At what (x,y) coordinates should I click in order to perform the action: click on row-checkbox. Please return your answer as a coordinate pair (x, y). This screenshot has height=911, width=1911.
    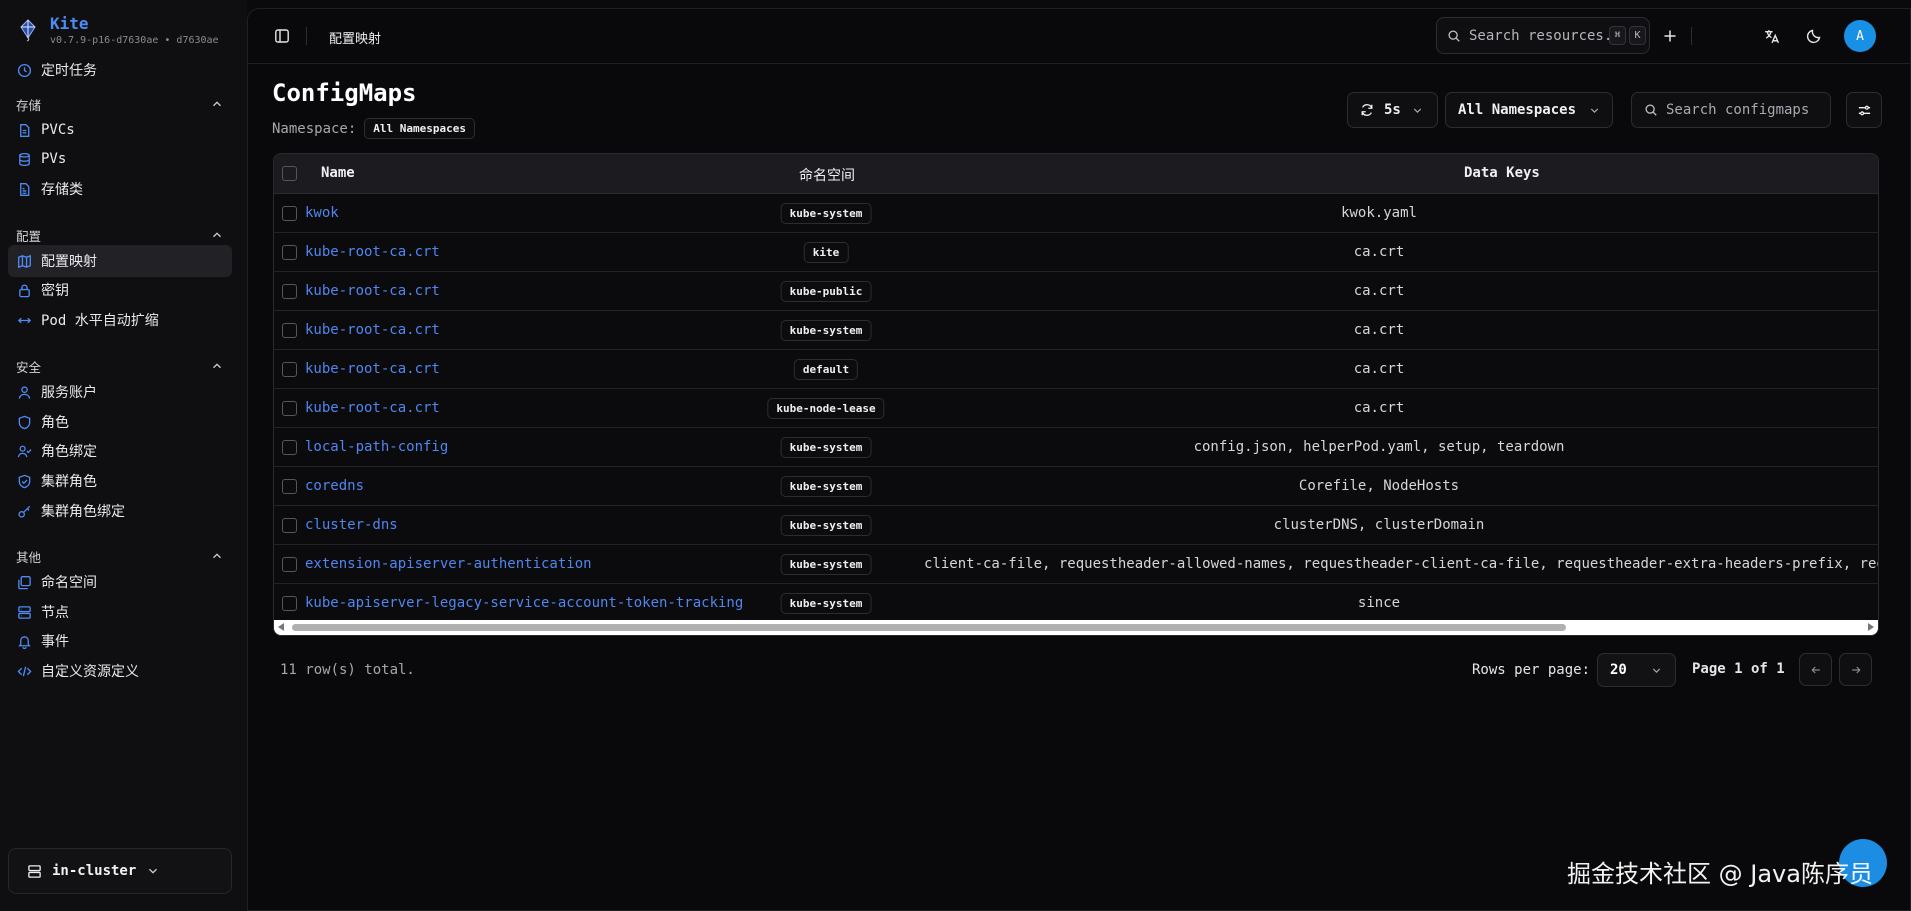
    Looking at the image, I should click on (289, 564).